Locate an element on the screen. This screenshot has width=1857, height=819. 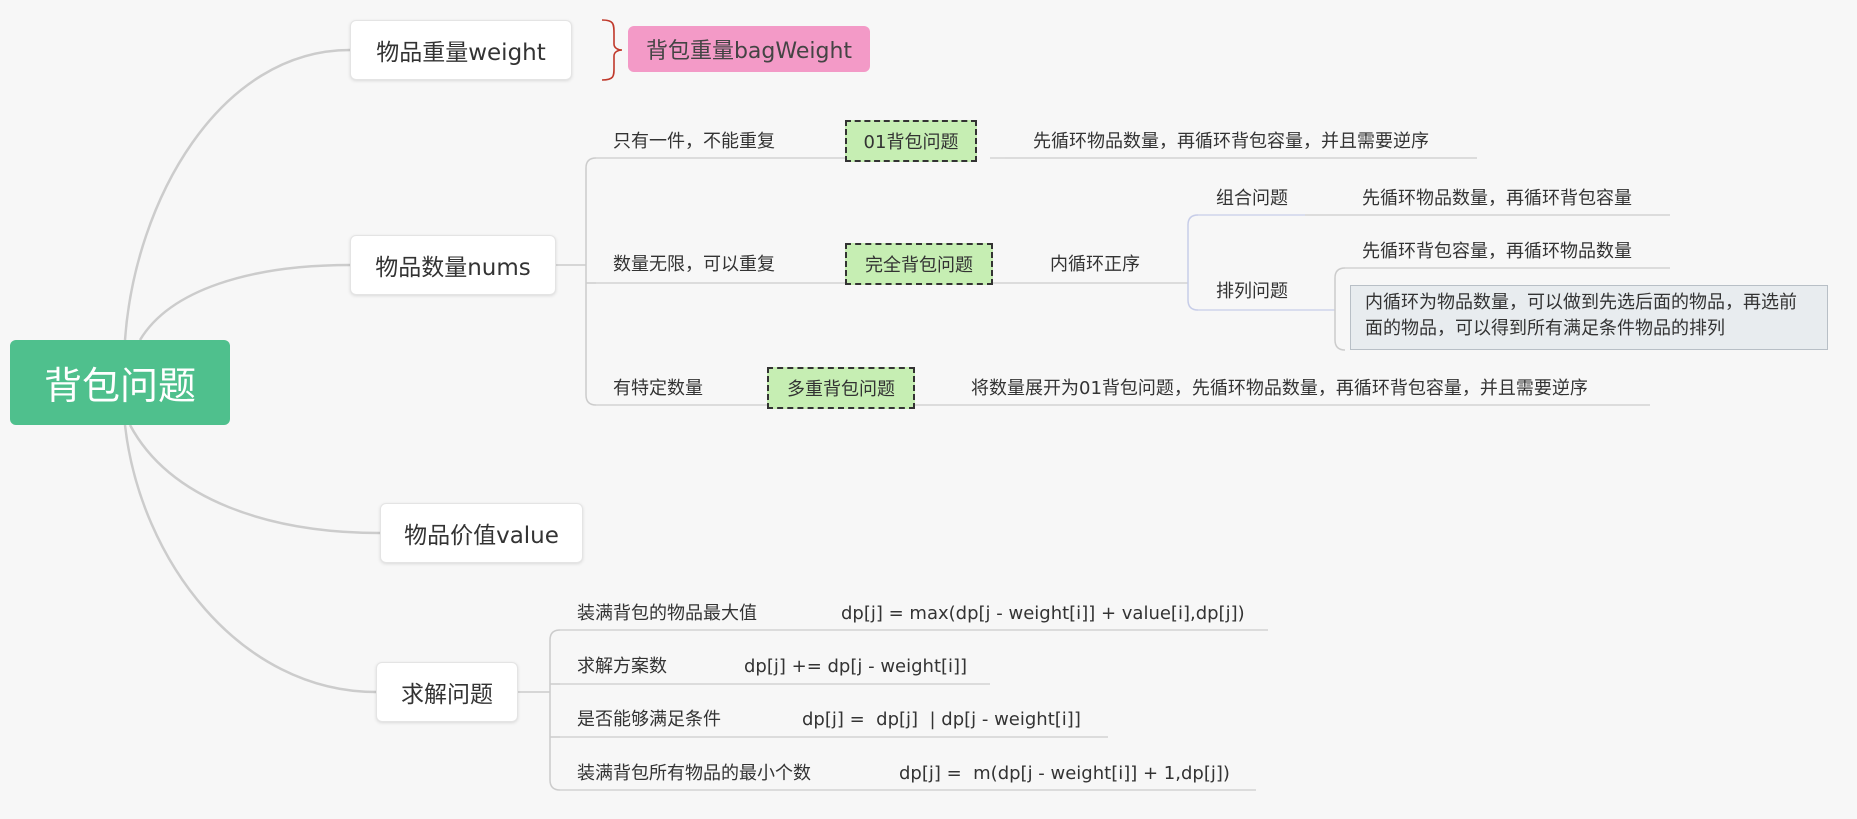
solve-count-ways: 求解方案数 is located at coordinates (622, 667).